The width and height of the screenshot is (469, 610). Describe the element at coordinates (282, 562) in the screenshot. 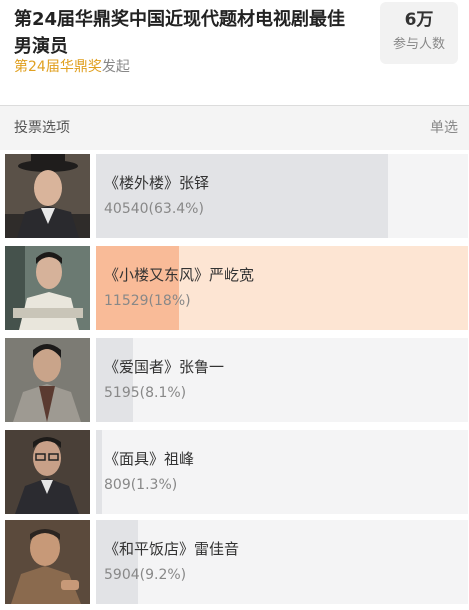

I see `option-bar: 《和平饭店》雷佳音 5904(9.2%)` at that location.